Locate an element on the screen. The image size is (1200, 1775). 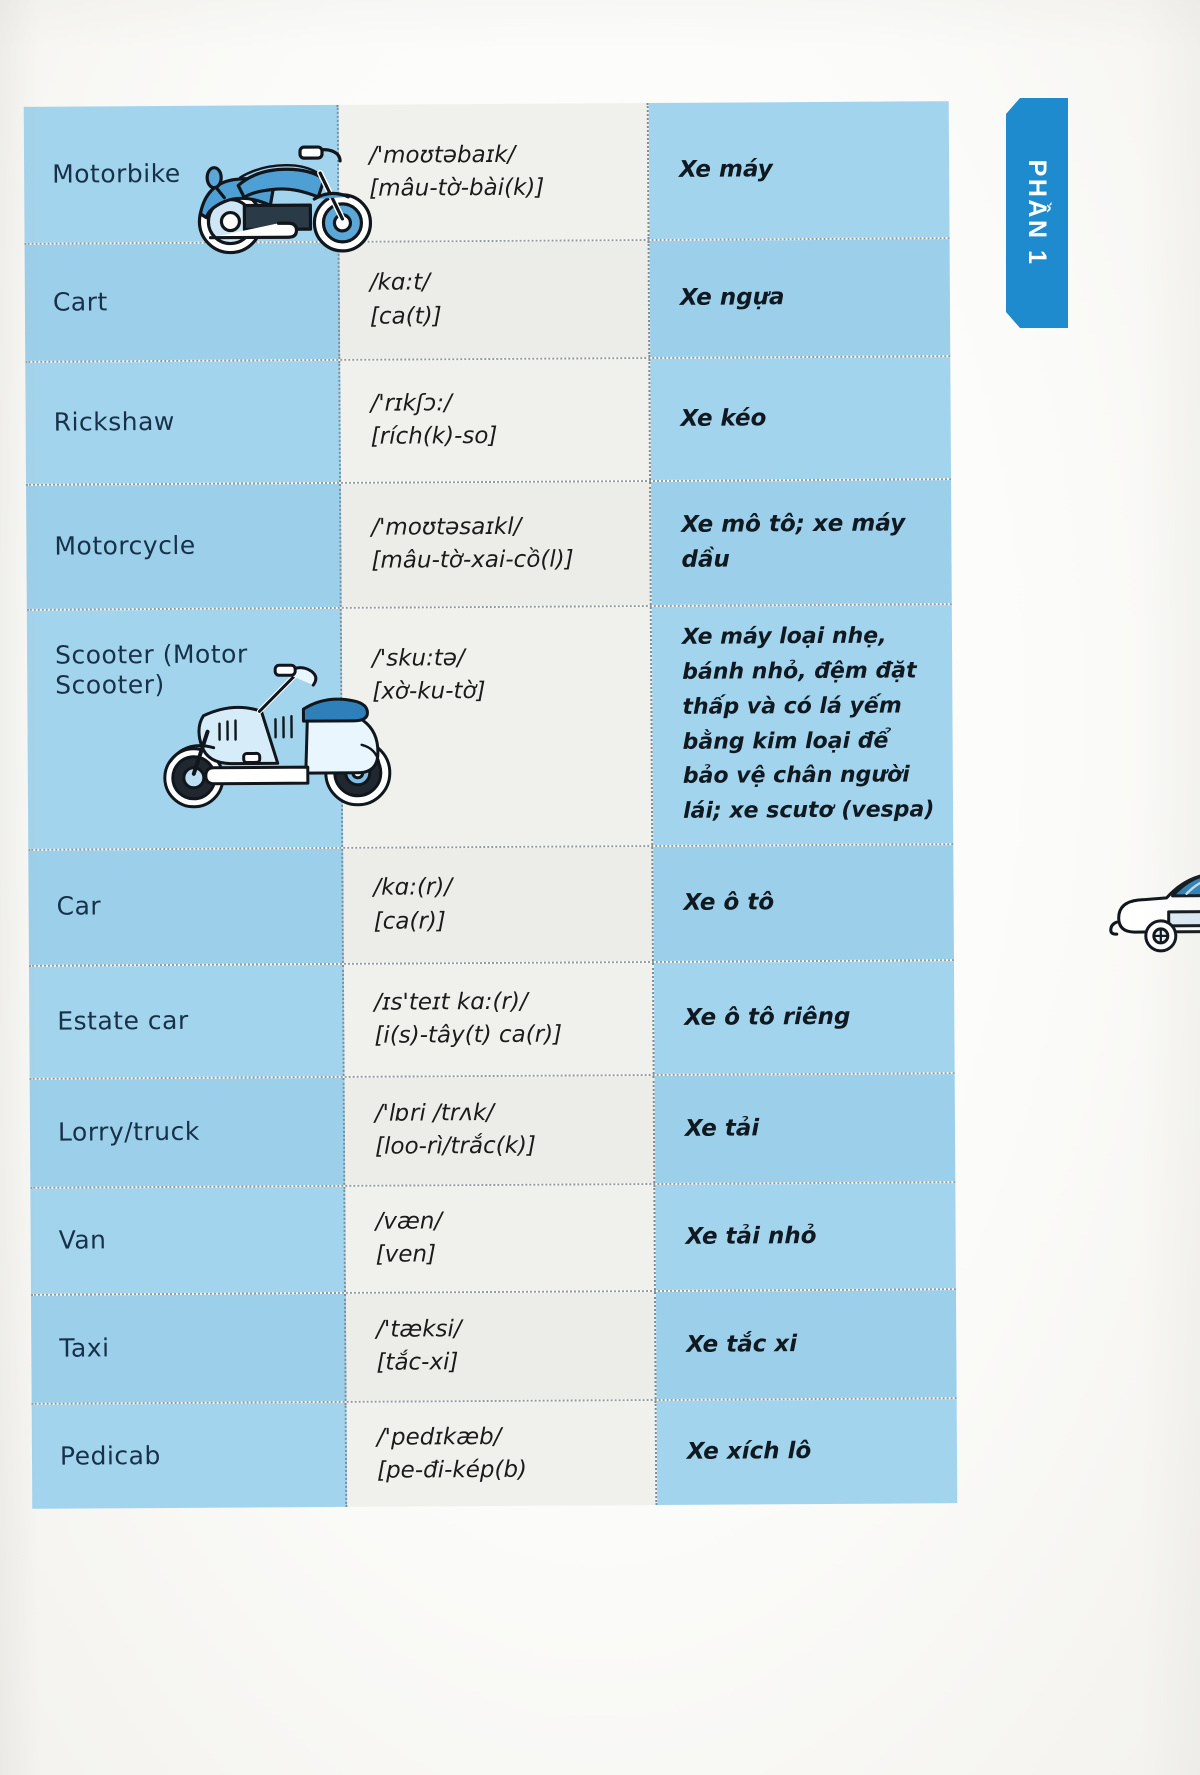
ipa-text: /kɑ:t/ is located at coordinates (400, 283).